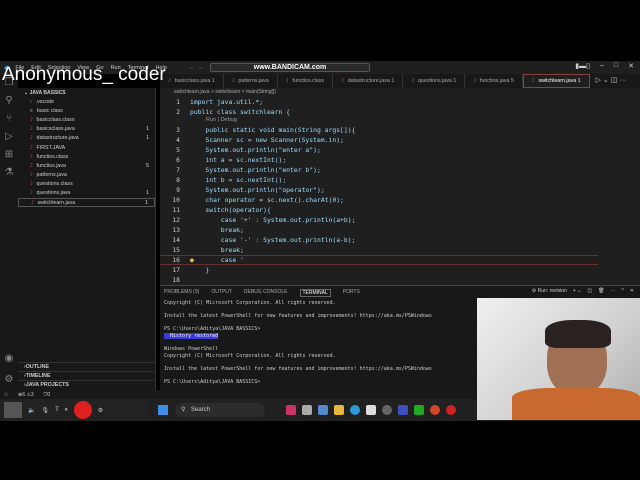 This screenshot has width=640, height=480. Describe the element at coordinates (602, 66) in the screenshot. I see `minimize-button: –` at that location.